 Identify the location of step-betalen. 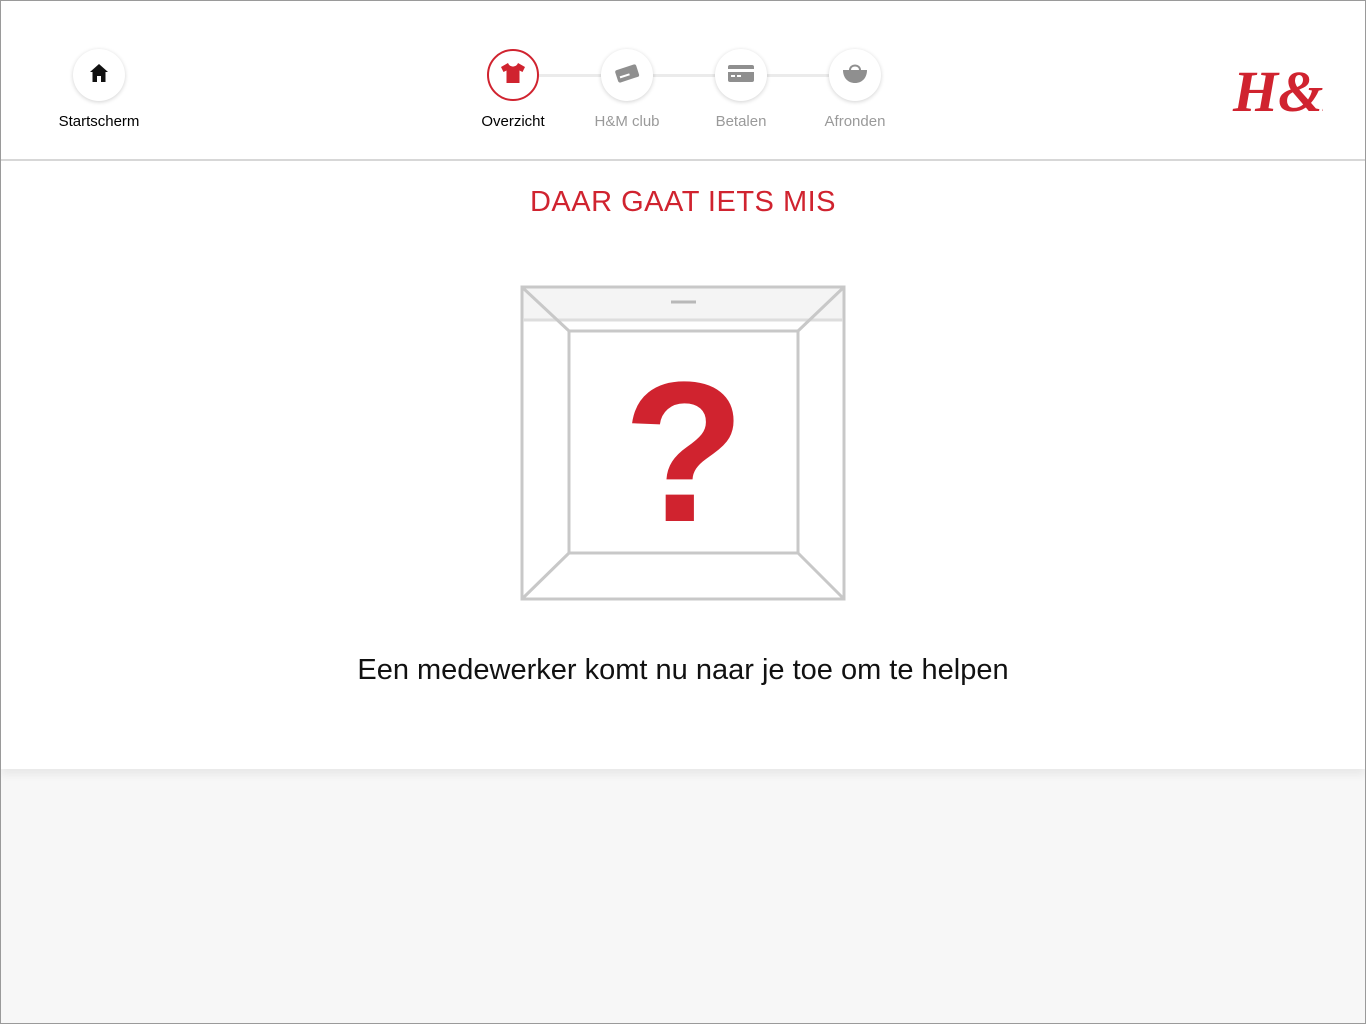
(741, 75).